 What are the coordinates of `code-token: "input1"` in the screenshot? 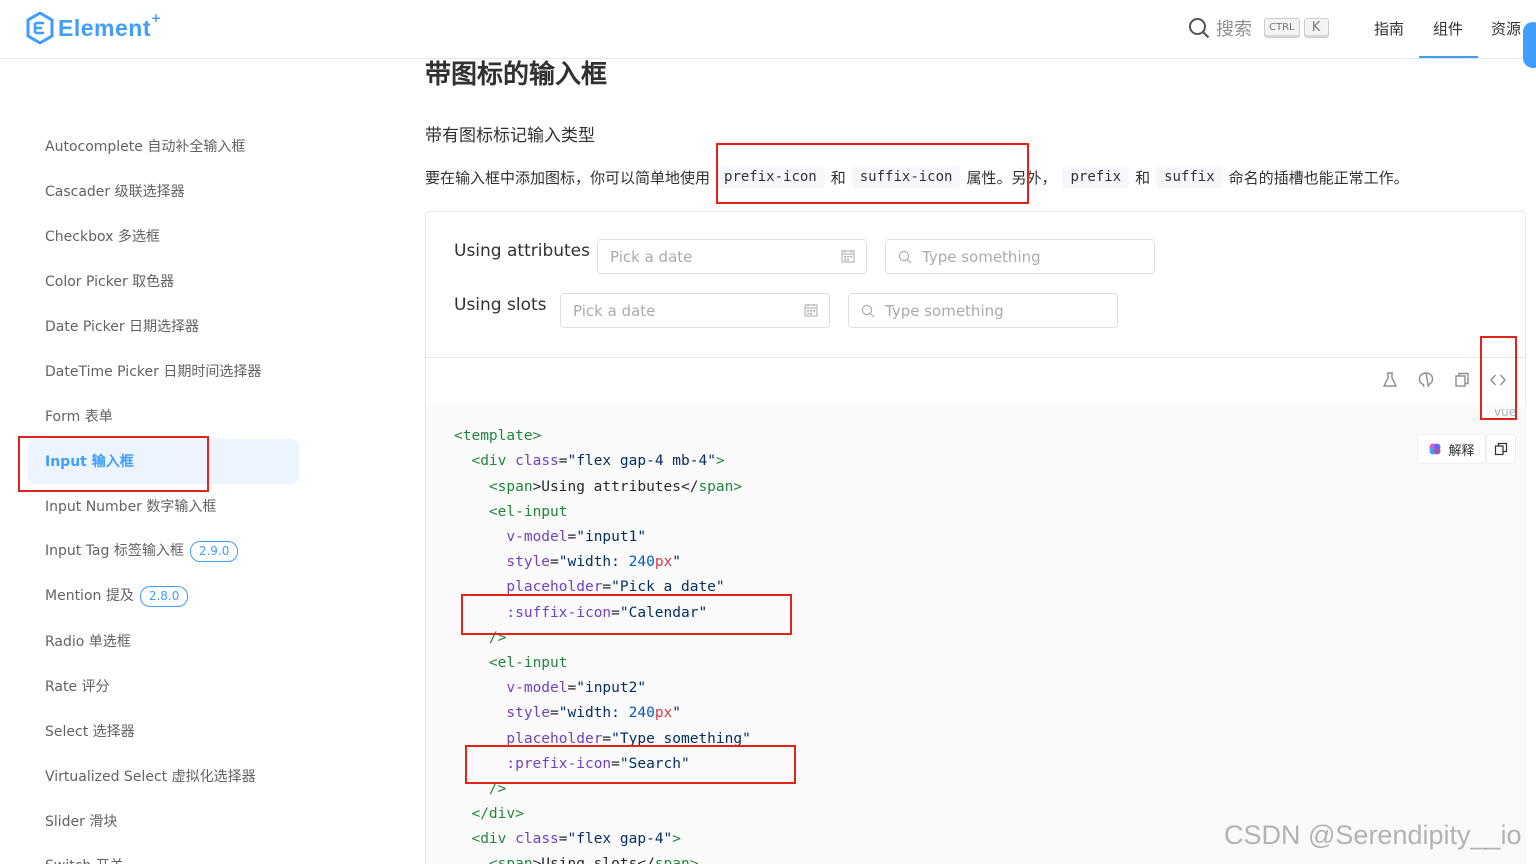 It's located at (611, 537).